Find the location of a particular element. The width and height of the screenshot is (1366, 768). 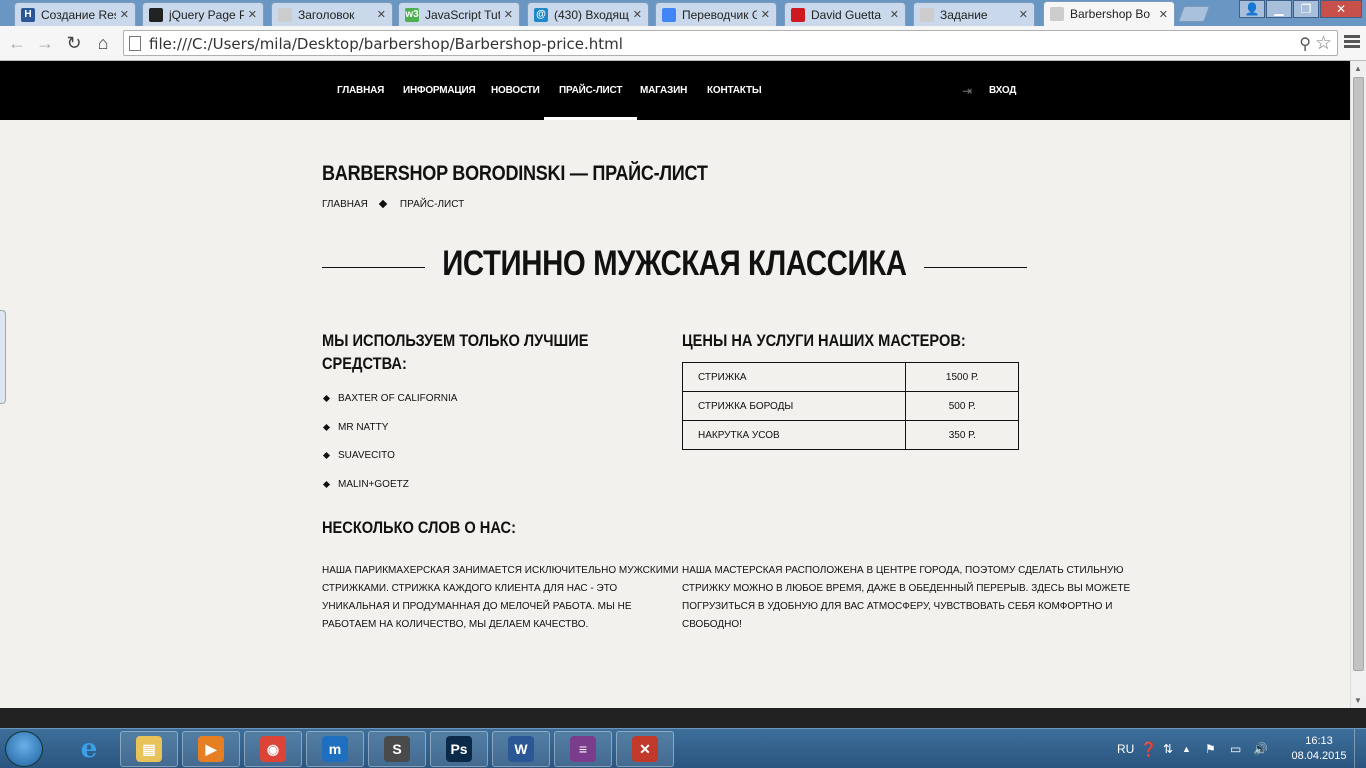

taskbar-app-explorer: ▤ is located at coordinates (149, 749).